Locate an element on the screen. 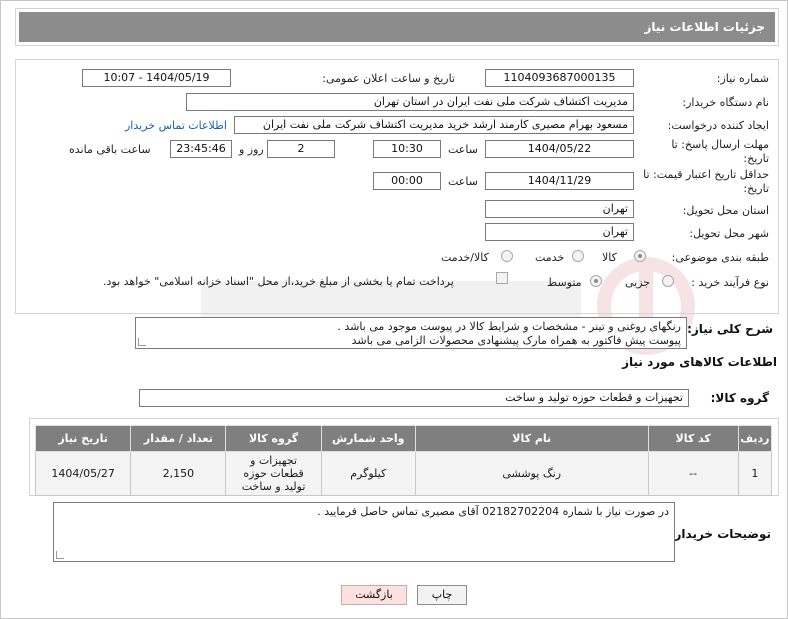 This screenshot has width=788, height=619. process-type-label: نوع فرآیند خرید : is located at coordinates (730, 282).